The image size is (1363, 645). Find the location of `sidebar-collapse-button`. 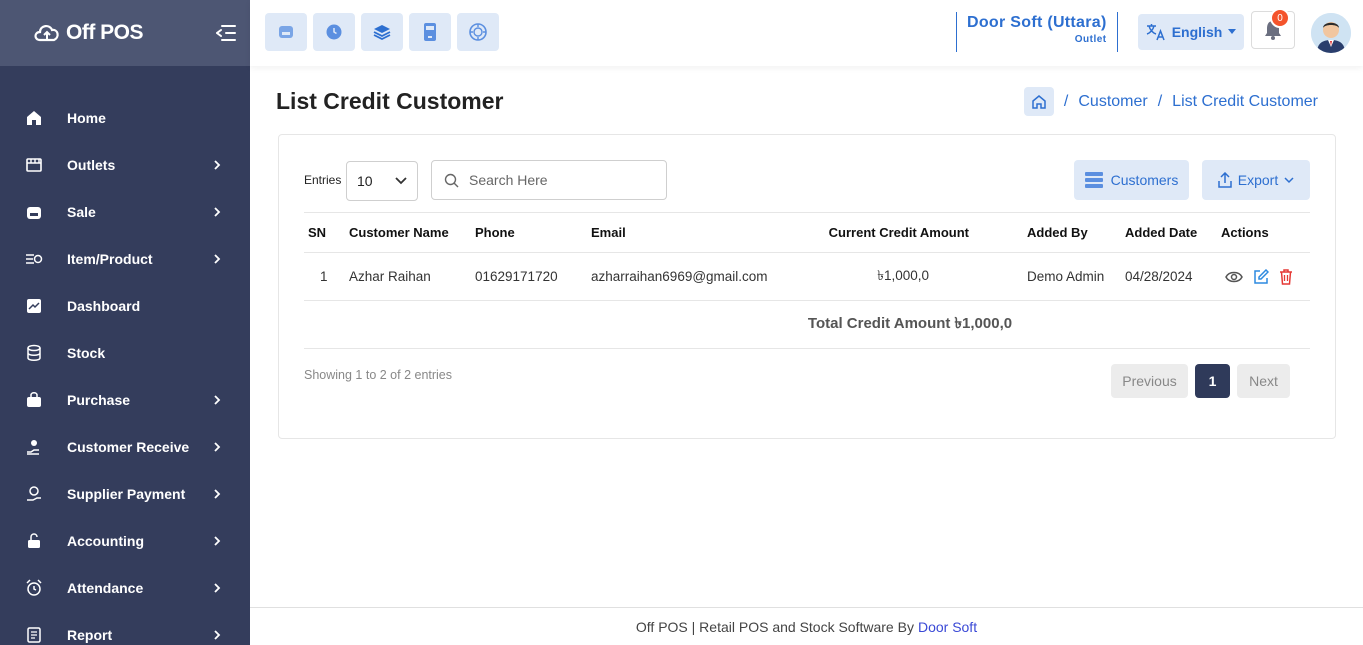

sidebar-collapse-button is located at coordinates (226, 33).